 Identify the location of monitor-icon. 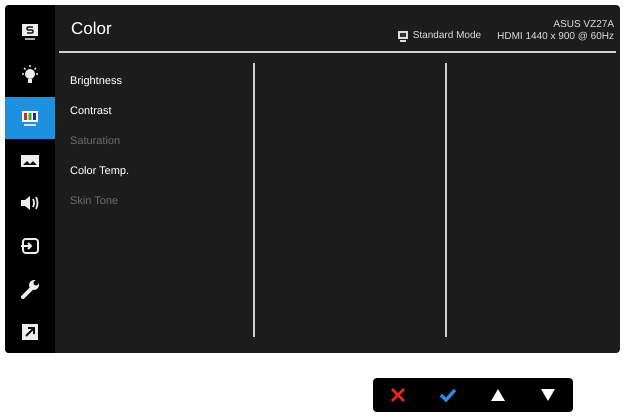
(402, 36).